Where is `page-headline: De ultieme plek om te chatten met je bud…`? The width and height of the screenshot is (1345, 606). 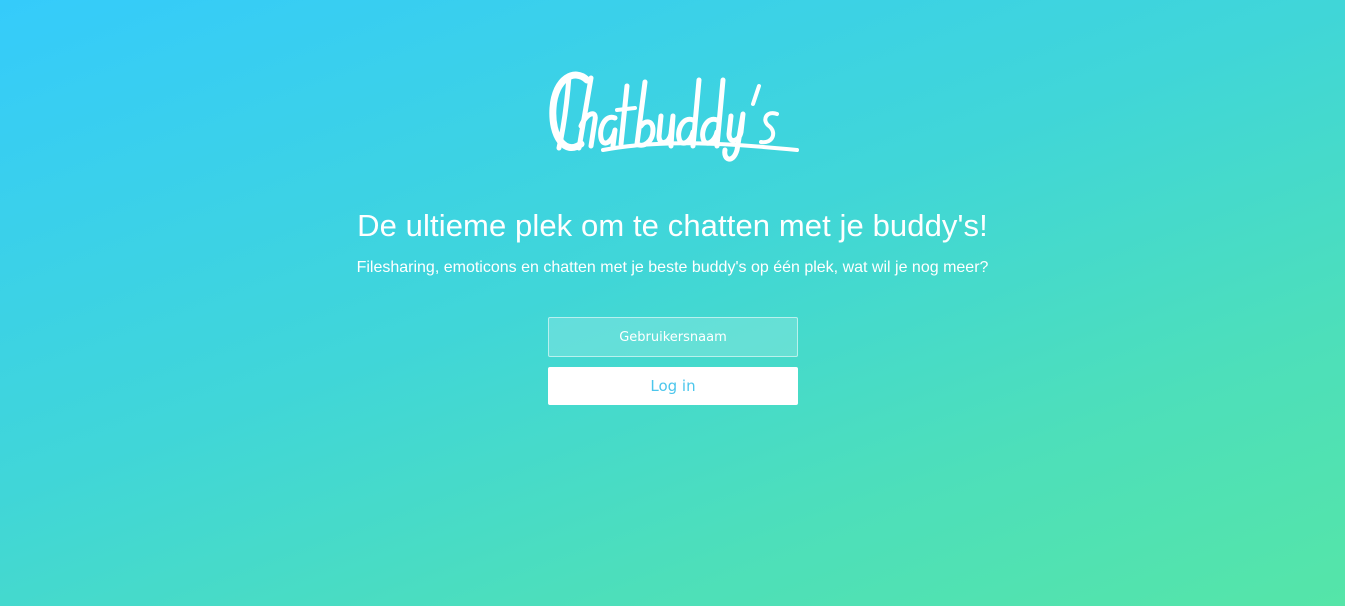
page-headline: De ultieme plek om te chatten met je bud… is located at coordinates (672, 225).